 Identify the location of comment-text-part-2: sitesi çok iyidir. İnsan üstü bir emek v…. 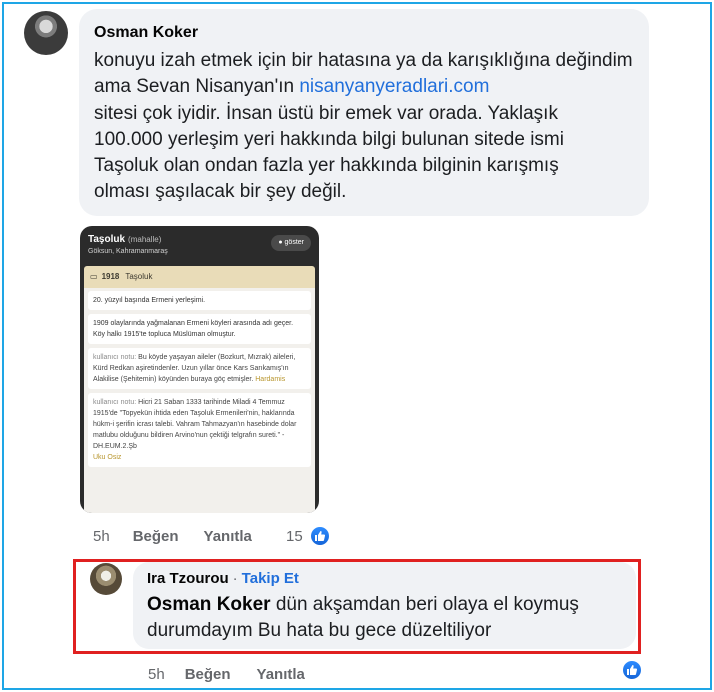
(329, 152).